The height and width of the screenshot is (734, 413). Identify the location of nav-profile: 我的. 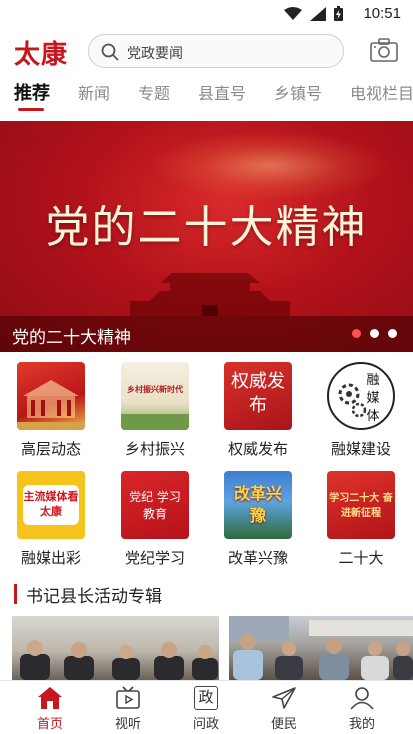
(362, 708).